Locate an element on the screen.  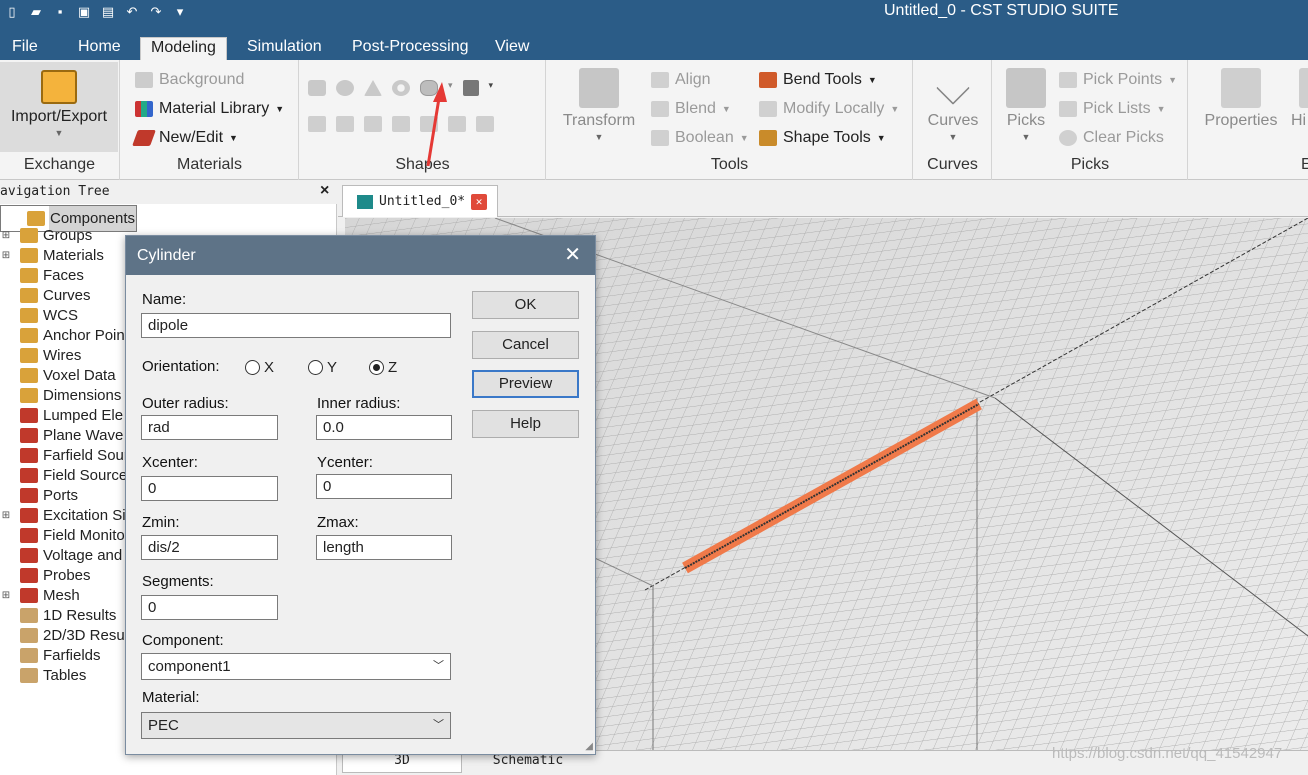
tab-simulation: Simulation is located at coordinates (284, 48).